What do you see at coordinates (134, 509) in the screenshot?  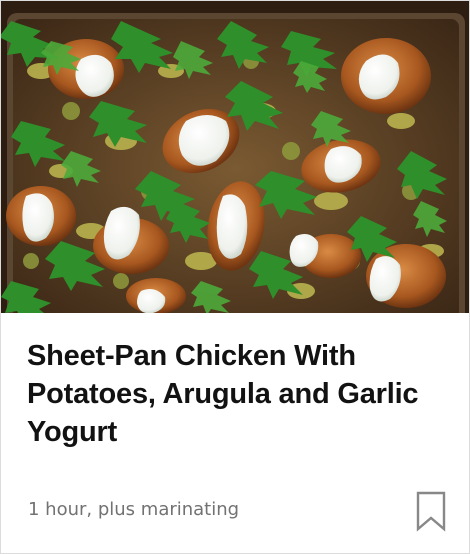 I see `cook-time: 1 hour, plus marinating` at bounding box center [134, 509].